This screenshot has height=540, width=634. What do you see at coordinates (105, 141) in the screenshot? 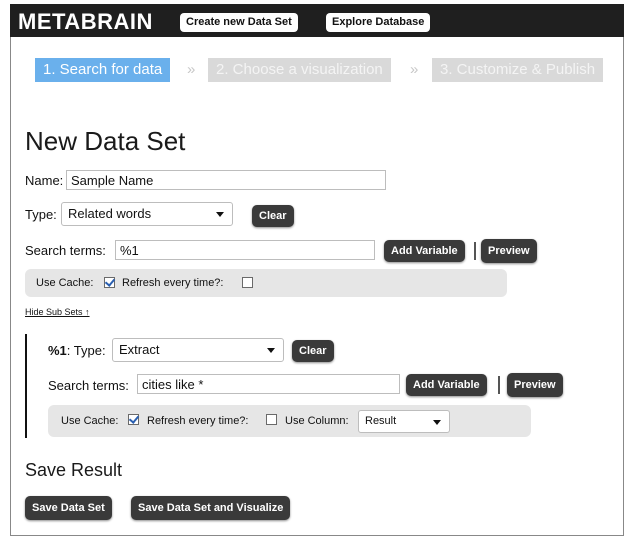
I see `page-title: New Data Set` at bounding box center [105, 141].